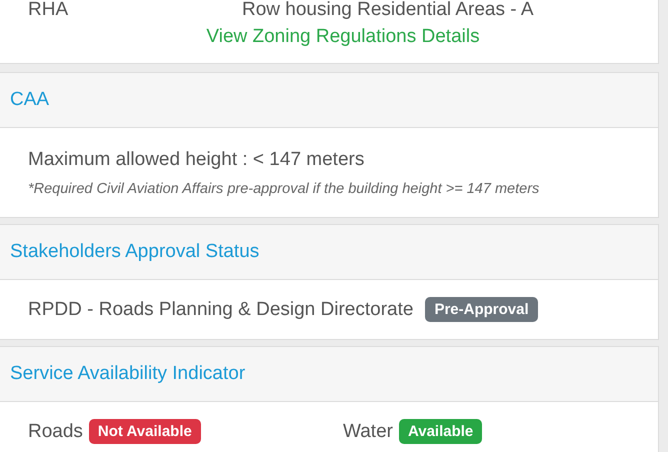  What do you see at coordinates (481, 309) in the screenshot?
I see `status-badge: Pre-Approval` at bounding box center [481, 309].